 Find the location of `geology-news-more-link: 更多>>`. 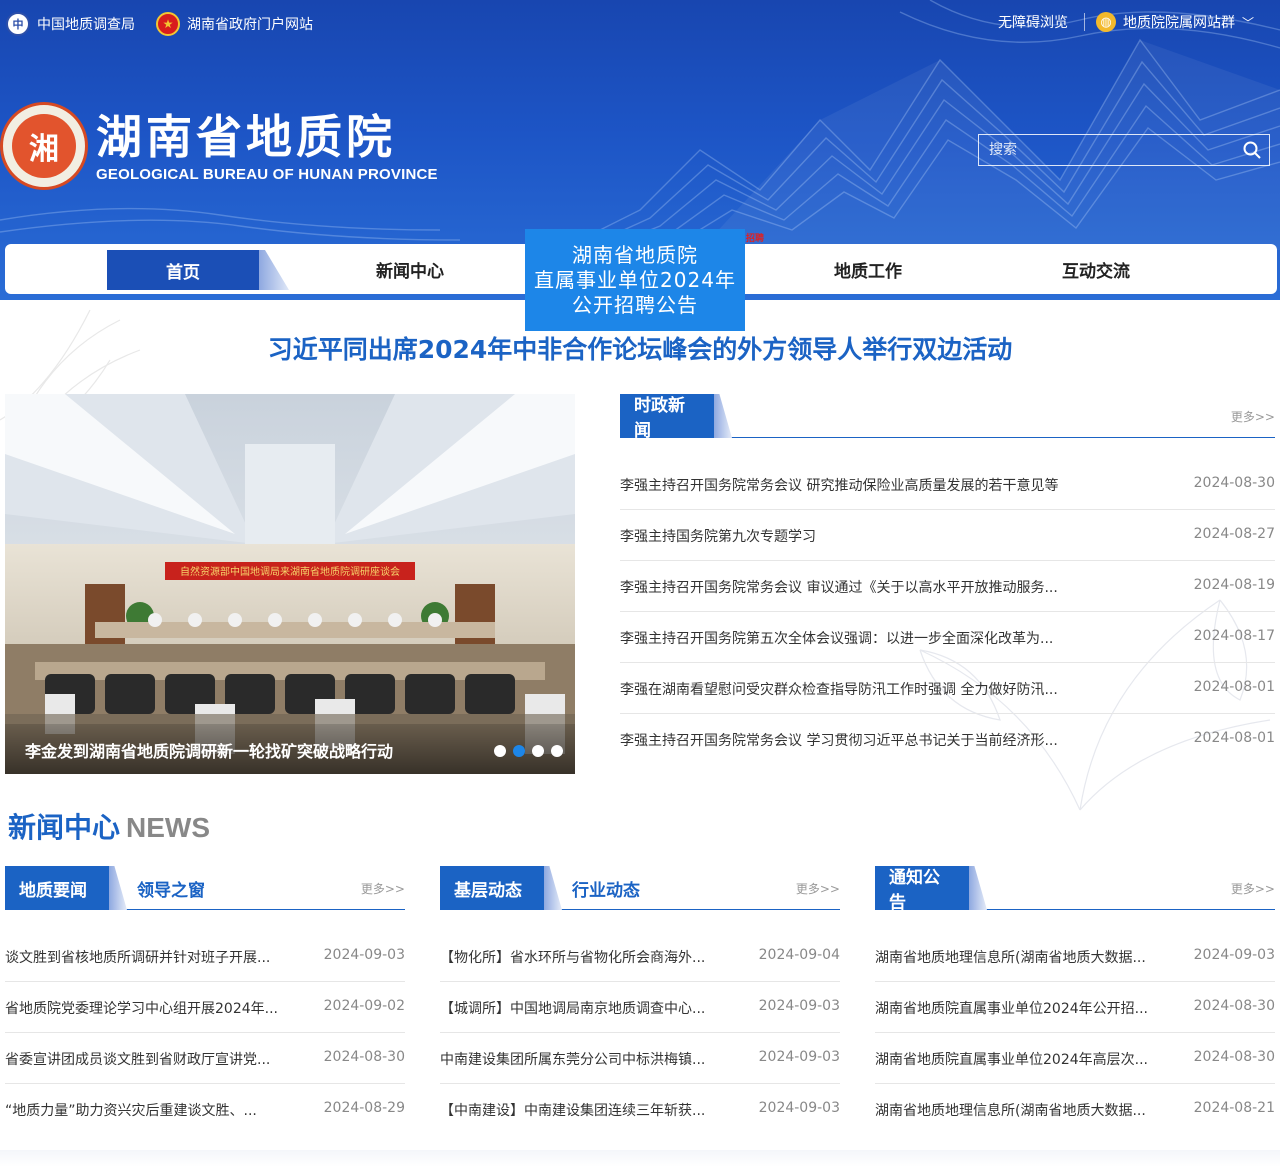

geology-news-more-link: 更多>> is located at coordinates (383, 888).